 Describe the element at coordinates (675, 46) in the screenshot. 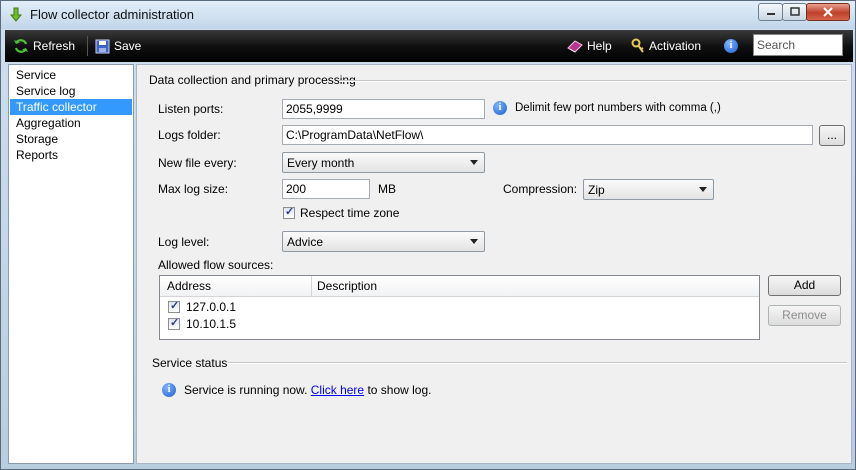

I see `activation-label: Activation` at that location.